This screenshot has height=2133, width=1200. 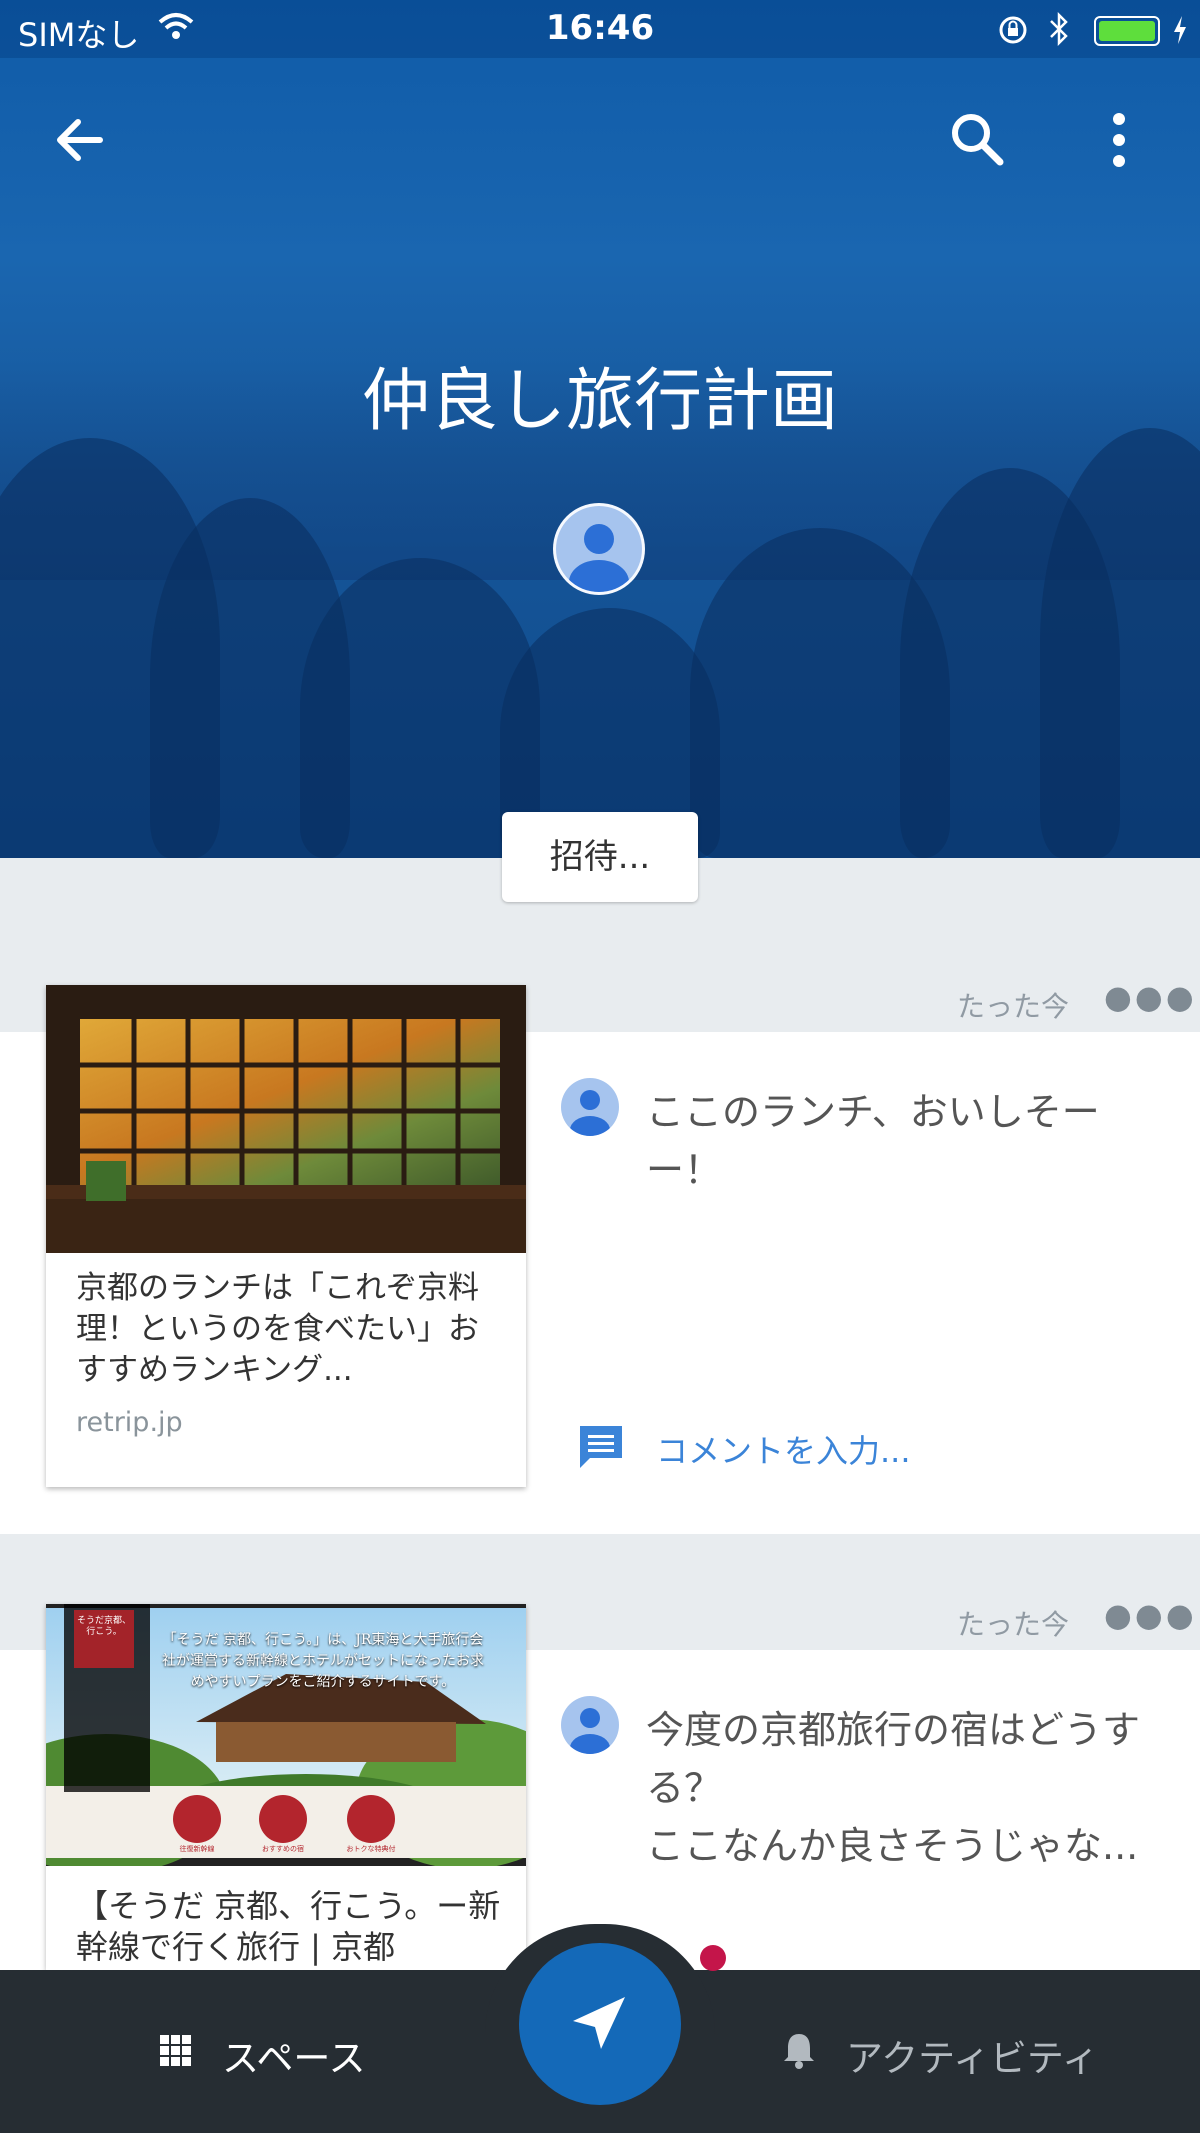 I want to click on bluetooth-icon, so click(x=1059, y=29).